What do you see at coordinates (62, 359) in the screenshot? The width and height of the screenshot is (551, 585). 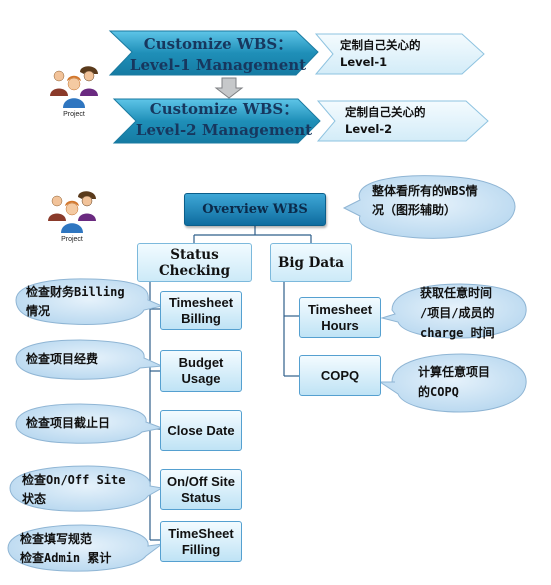 I see `budget-note: 检查项目经费` at bounding box center [62, 359].